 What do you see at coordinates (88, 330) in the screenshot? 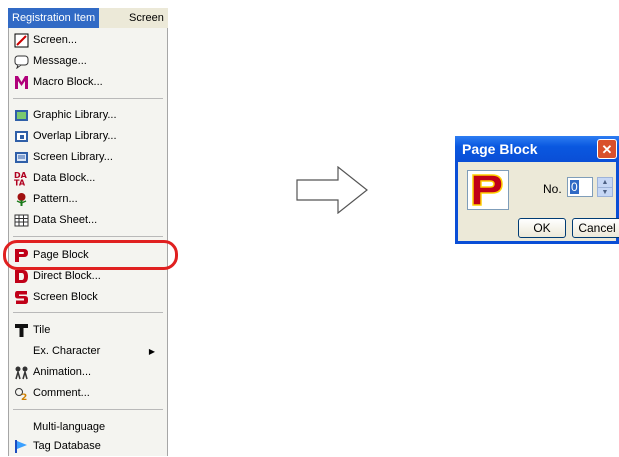
I see `menu-item-tile: Tile` at bounding box center [88, 330].